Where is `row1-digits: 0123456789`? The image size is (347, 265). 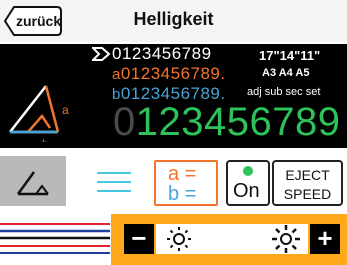 row1-digits: 0123456789 is located at coordinates (162, 53).